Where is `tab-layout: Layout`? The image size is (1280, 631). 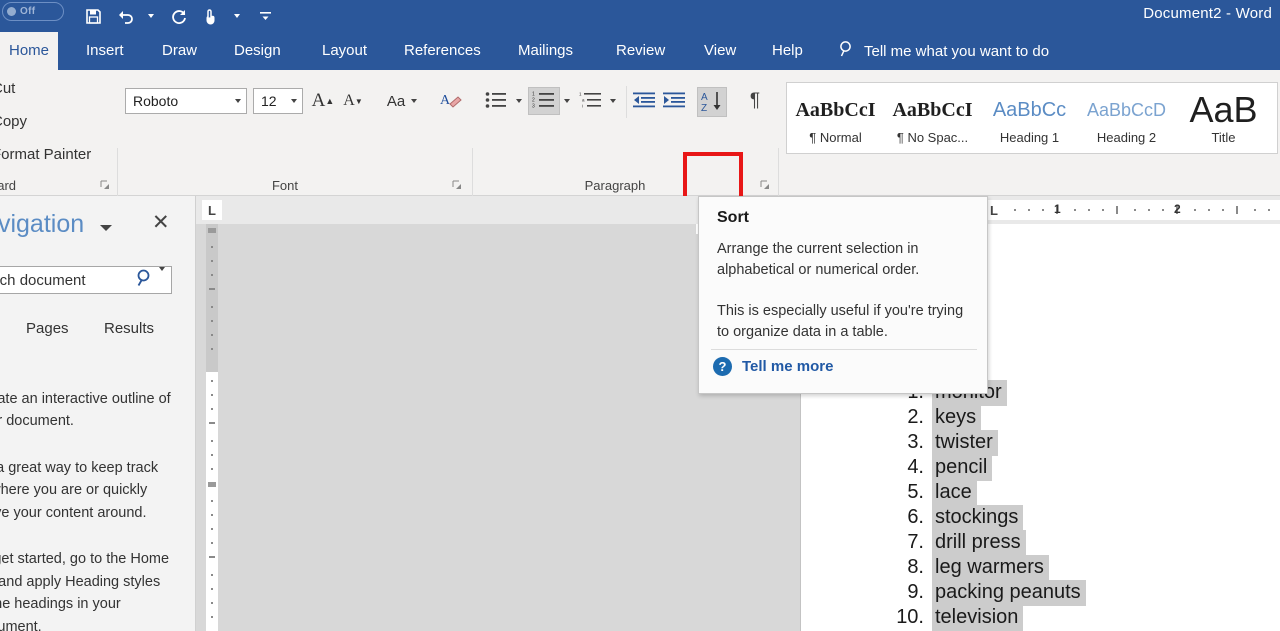
tab-layout: Layout is located at coordinates (344, 51).